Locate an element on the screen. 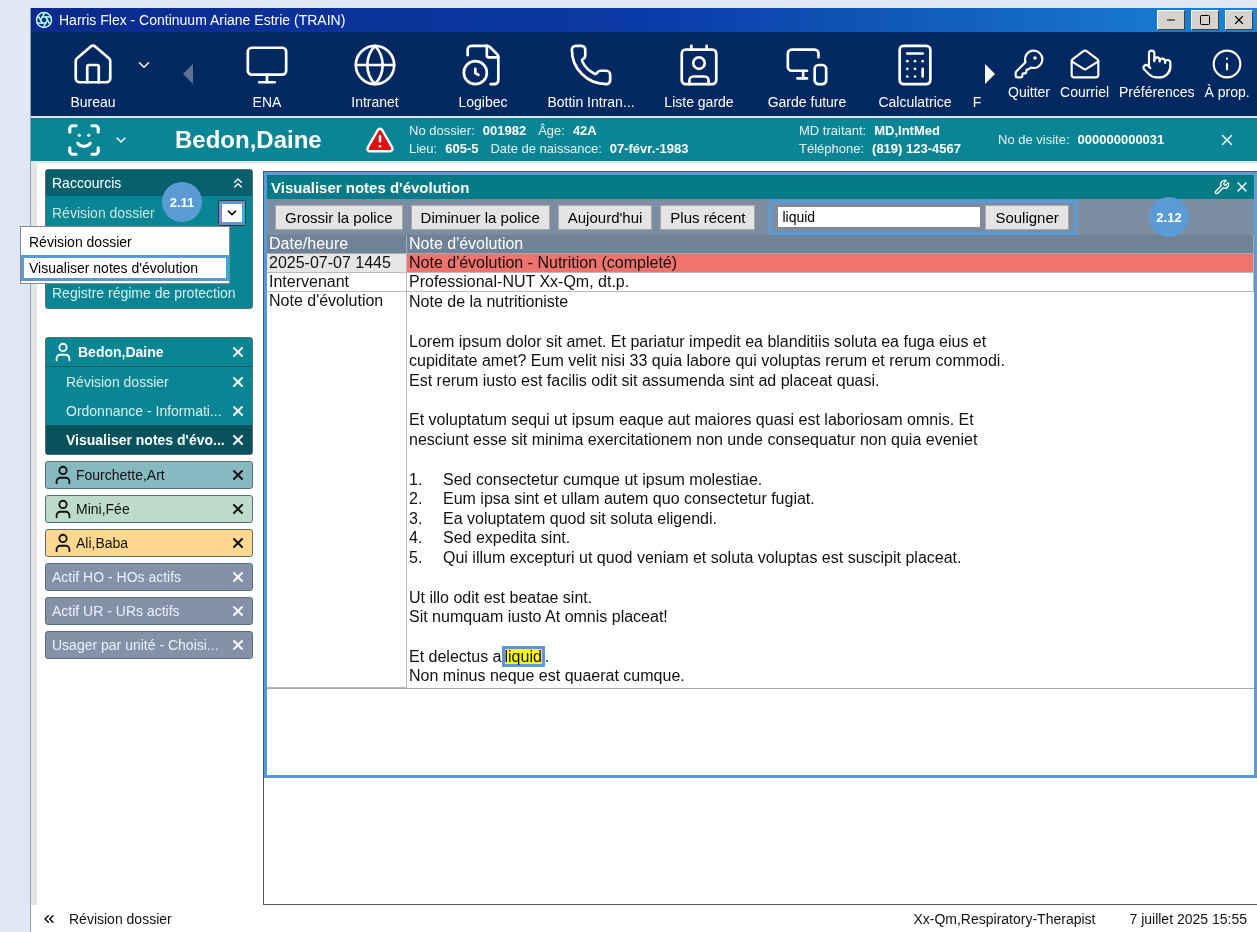  toolbar-button: À prop. is located at coordinates (1227, 74).